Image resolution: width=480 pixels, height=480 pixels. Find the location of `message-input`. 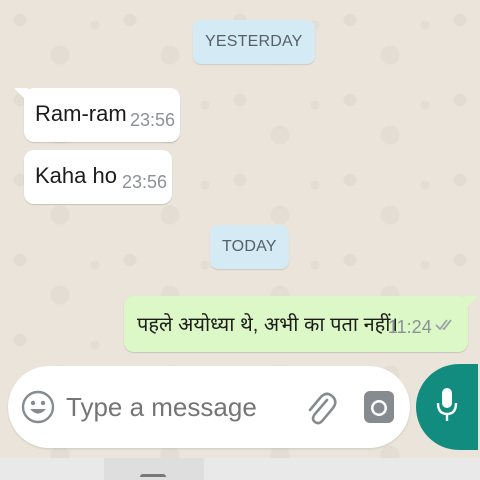

message-input is located at coordinates (176, 407).